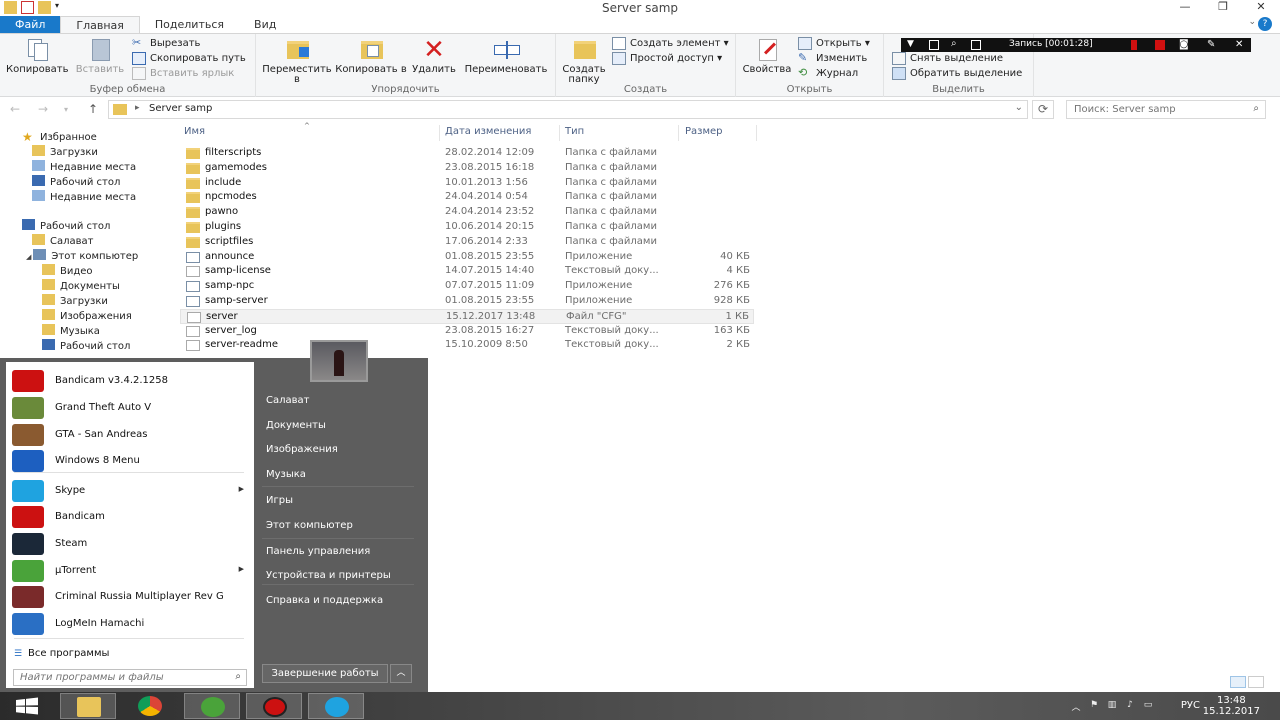  Describe the element at coordinates (1261, 8) in the screenshot. I see `close-button: ✕` at that location.